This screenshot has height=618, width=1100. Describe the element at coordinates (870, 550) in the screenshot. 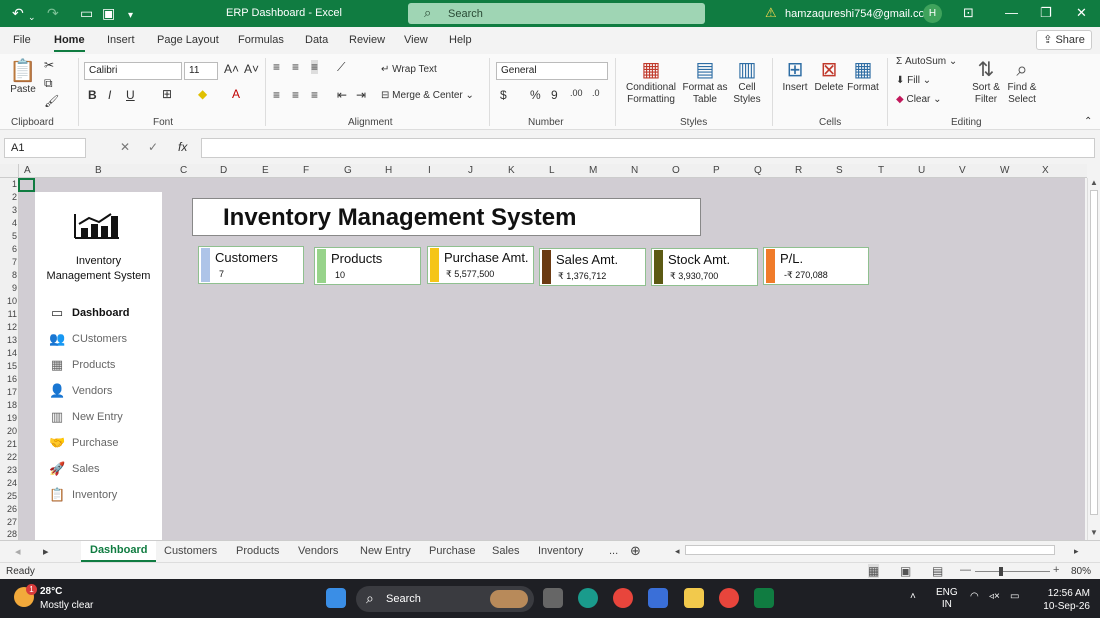

I see `horizontal-scrollbar` at that location.